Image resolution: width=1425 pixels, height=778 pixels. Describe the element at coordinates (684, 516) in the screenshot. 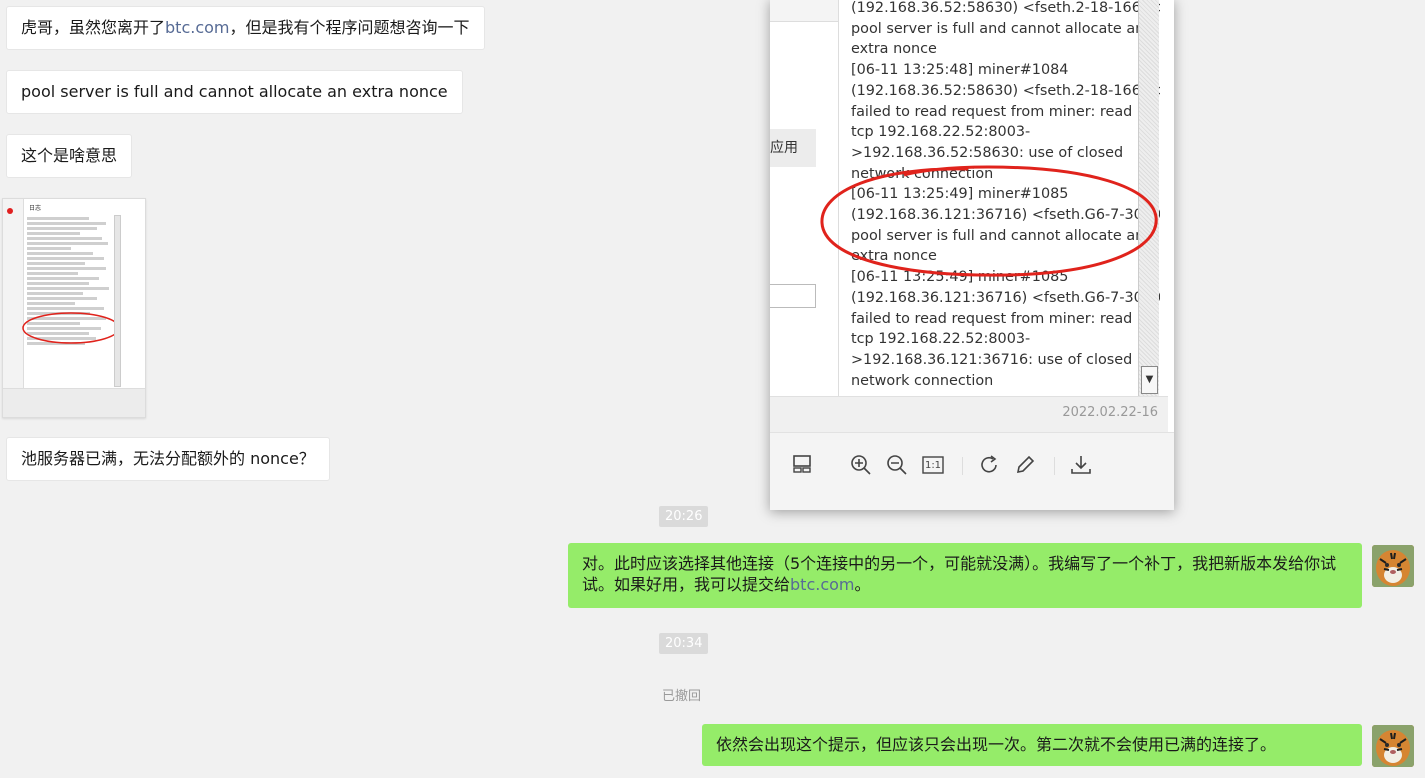

I see `time-divider: 20:26` at that location.